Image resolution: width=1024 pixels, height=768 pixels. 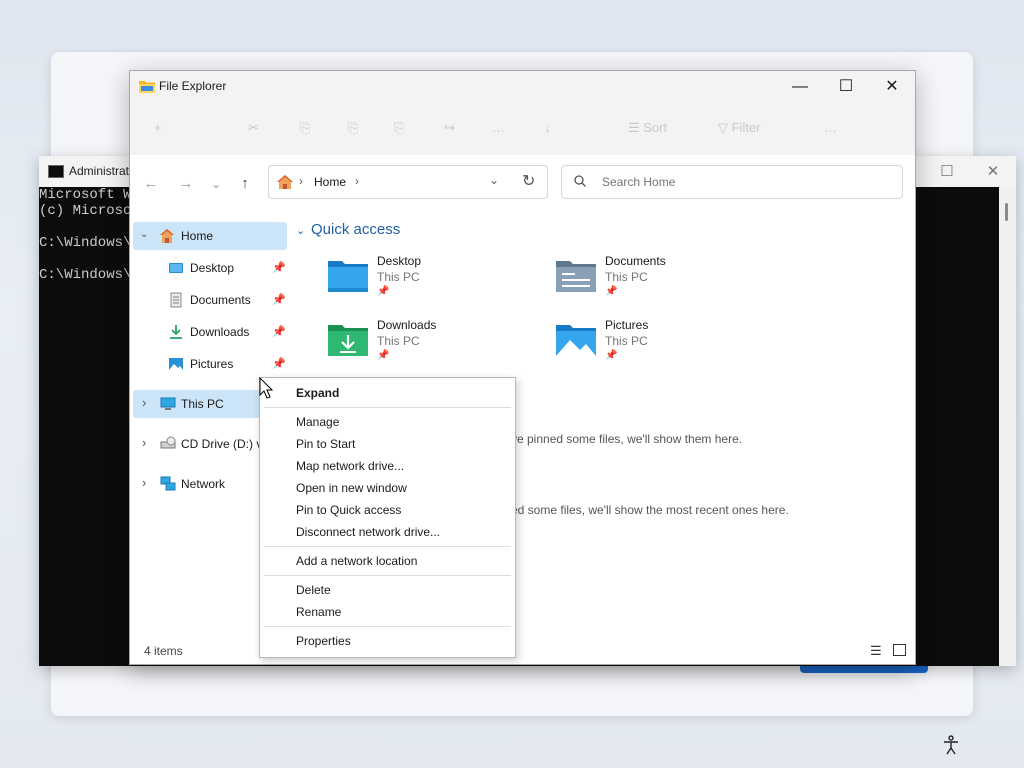 I want to click on copy-icon: ⎘, so click(x=305, y=128).